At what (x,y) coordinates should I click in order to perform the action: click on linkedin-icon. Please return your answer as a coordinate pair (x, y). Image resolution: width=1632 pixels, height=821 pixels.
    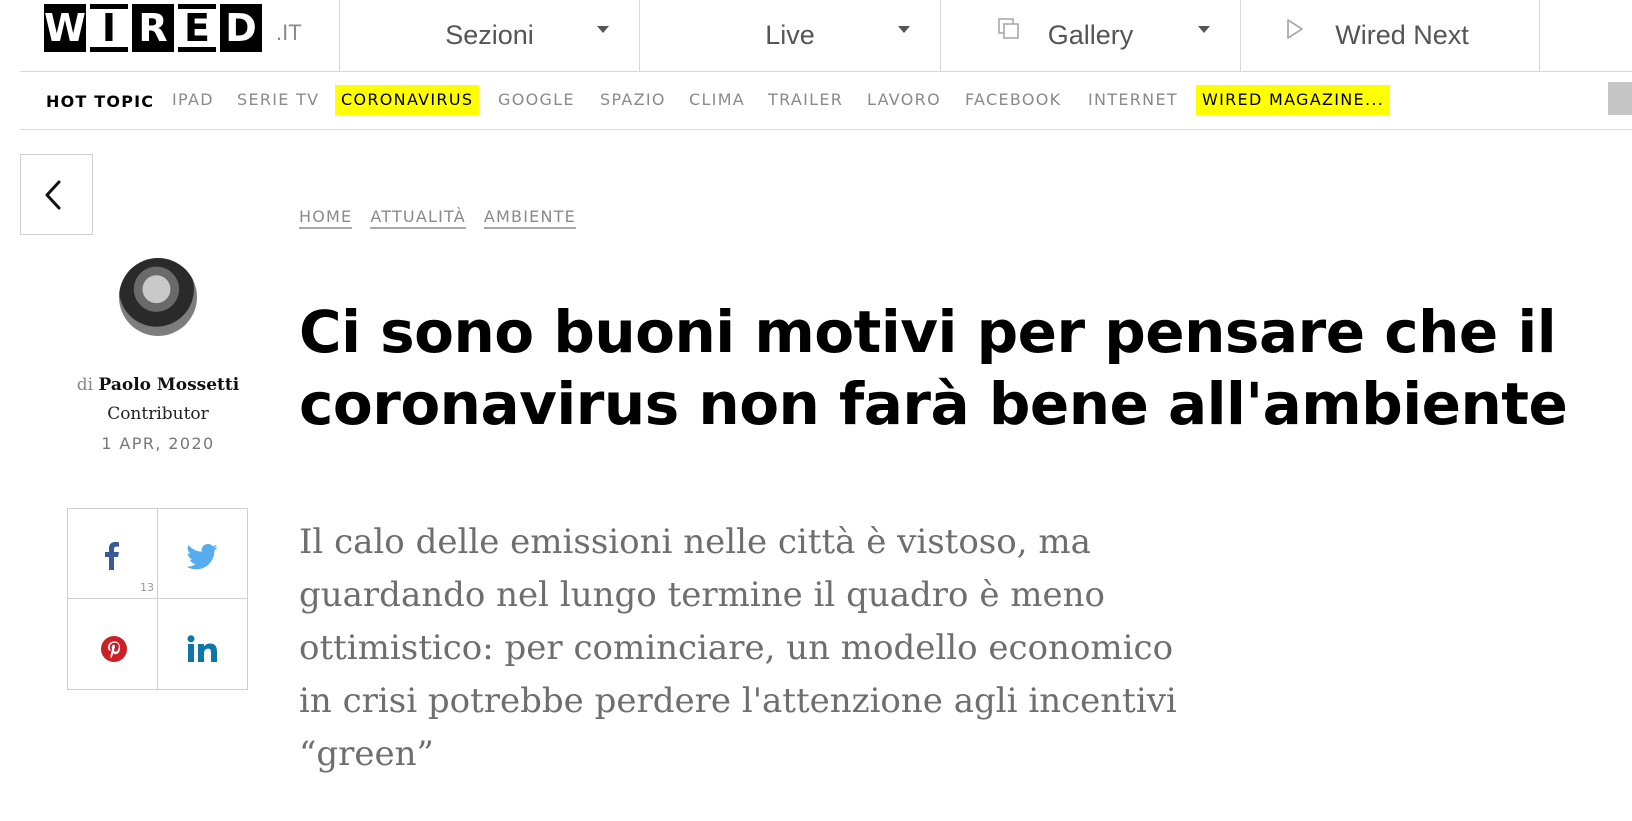
    Looking at the image, I should click on (202, 648).